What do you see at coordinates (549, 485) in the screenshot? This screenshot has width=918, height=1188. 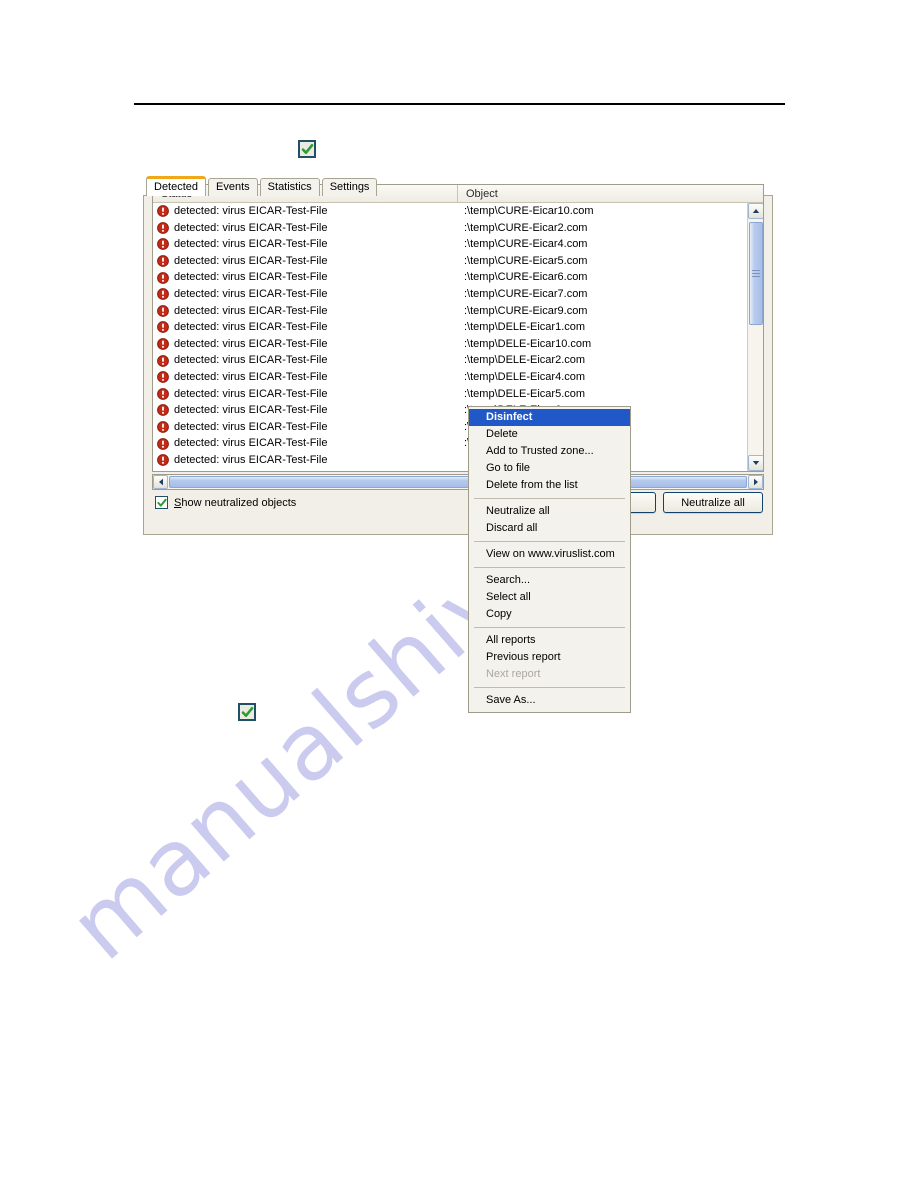 I see `menu-item-delete-from-the-list: Delete from the list` at bounding box center [549, 485].